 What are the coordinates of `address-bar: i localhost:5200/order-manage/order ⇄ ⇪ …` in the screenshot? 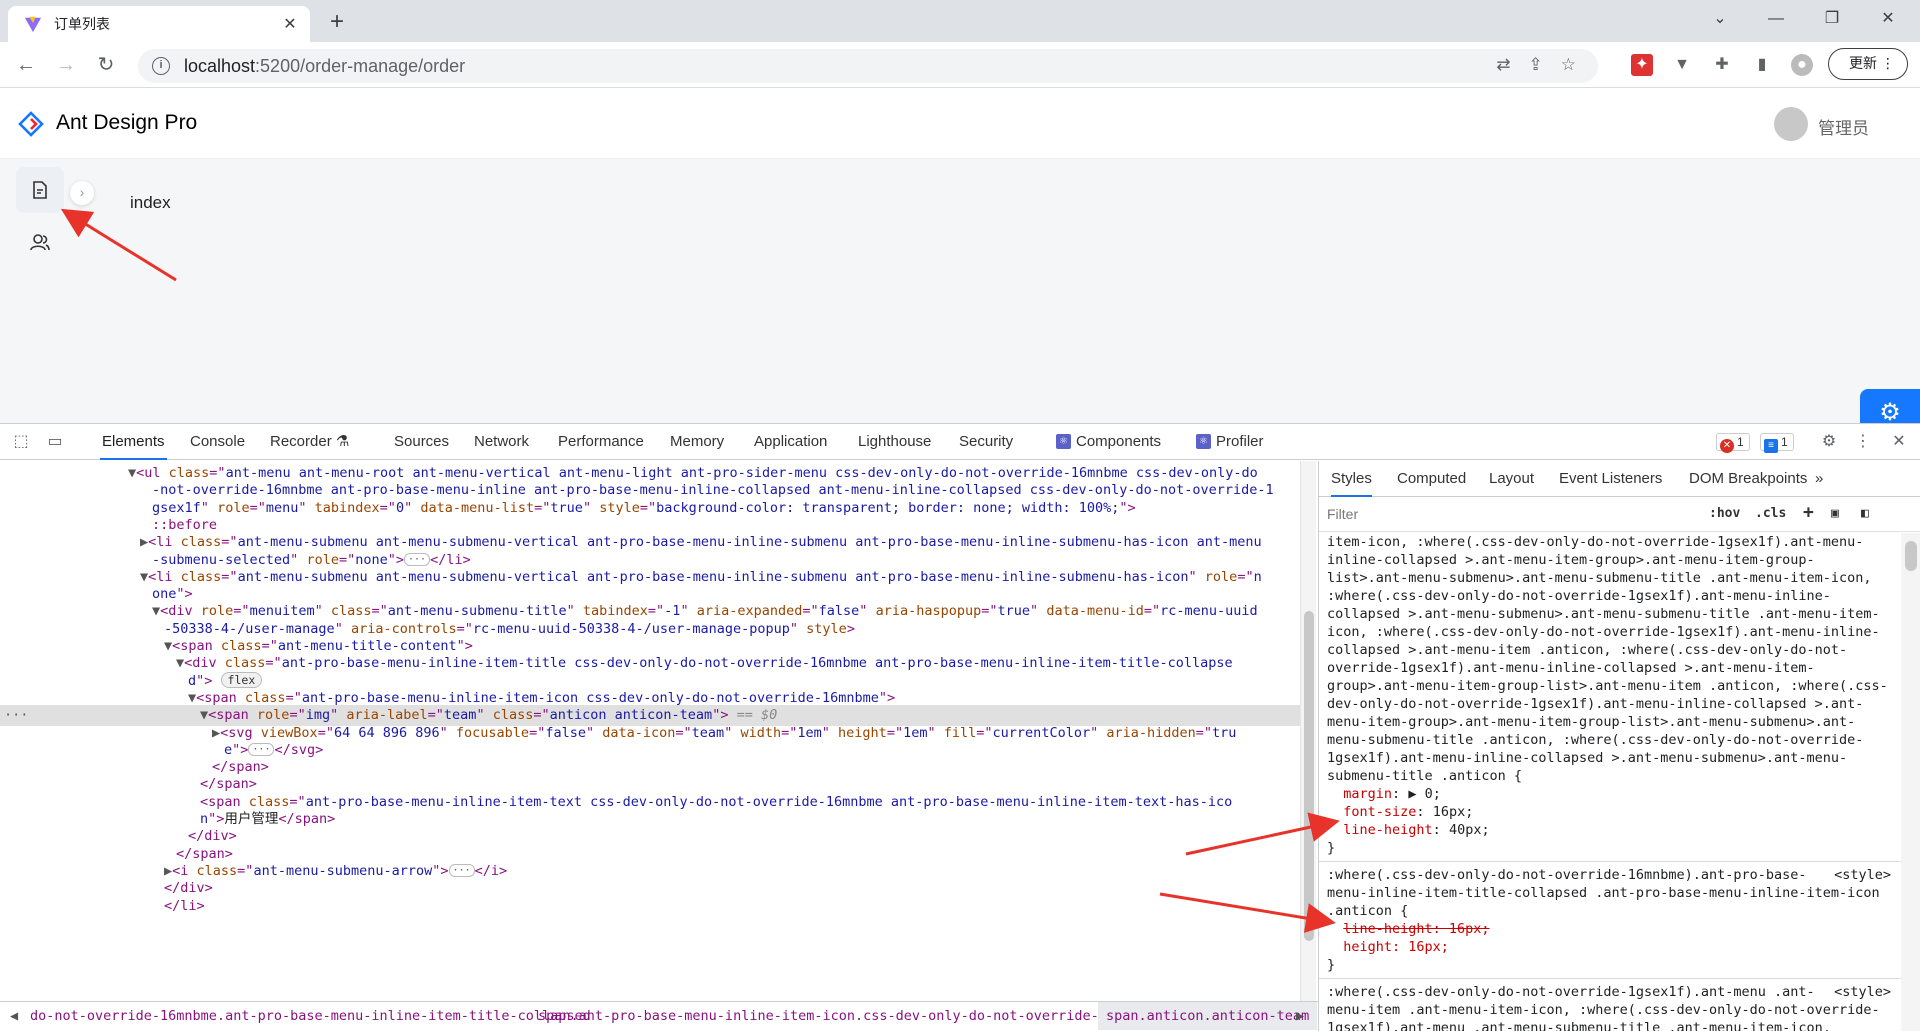 It's located at (868, 66).